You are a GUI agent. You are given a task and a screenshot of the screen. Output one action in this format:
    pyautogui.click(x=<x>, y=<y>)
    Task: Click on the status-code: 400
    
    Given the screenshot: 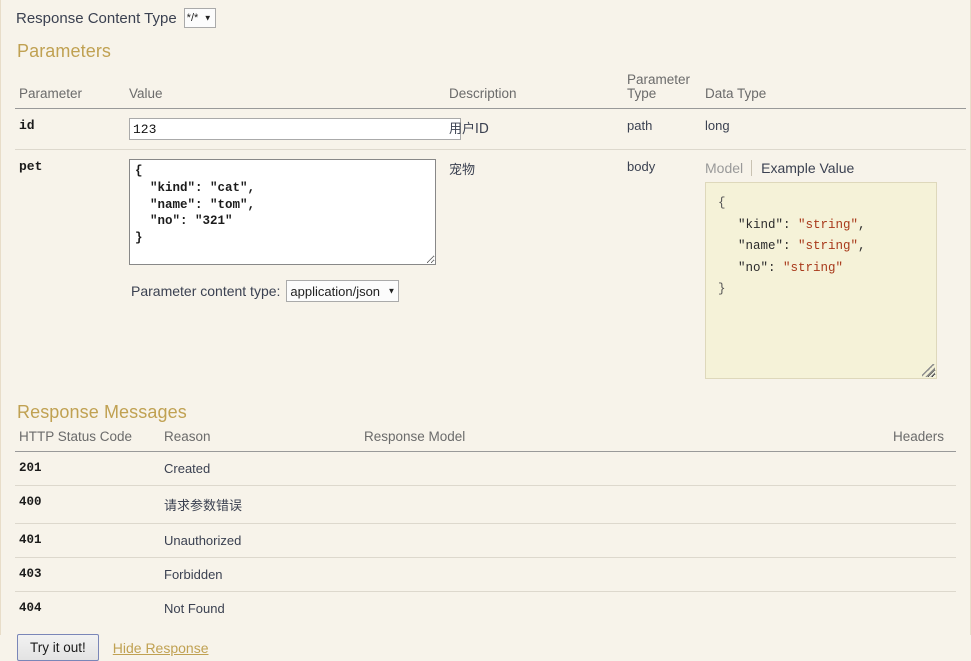 What is the action you would take?
    pyautogui.click(x=87, y=505)
    